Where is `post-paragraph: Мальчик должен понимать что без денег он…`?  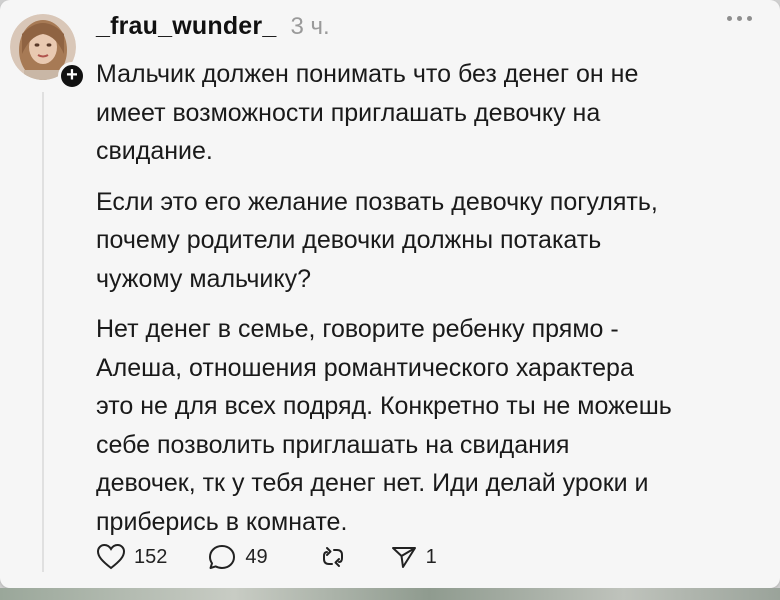 post-paragraph: Мальчик должен понимать что без денег он… is located at coordinates (367, 112).